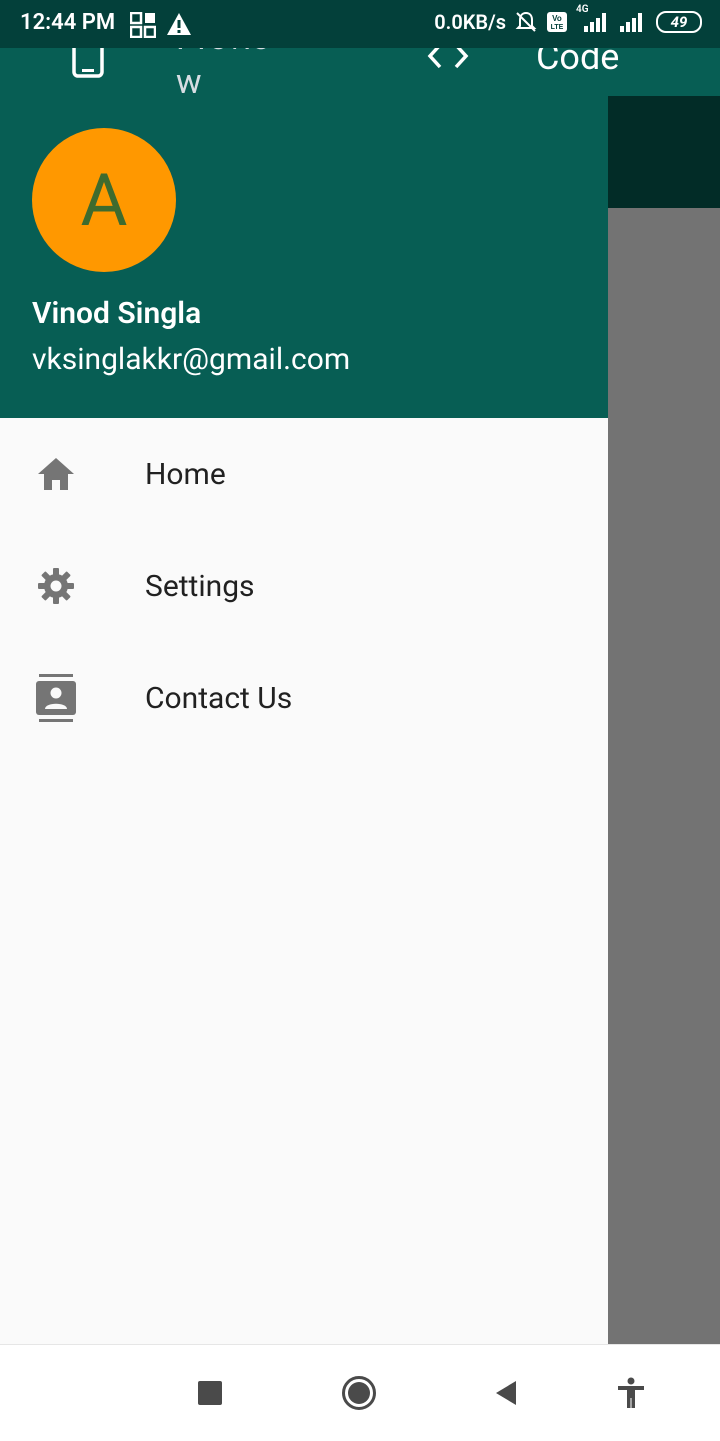 The height and width of the screenshot is (1441, 720). I want to click on drawer-item-label: Home, so click(185, 474).